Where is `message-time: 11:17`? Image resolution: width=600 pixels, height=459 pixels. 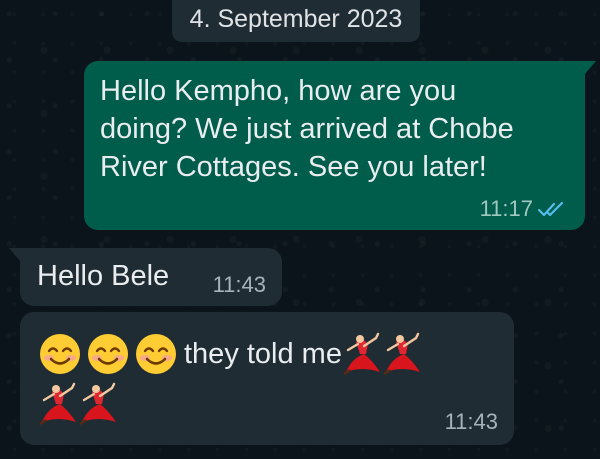 message-time: 11:17 is located at coordinates (506, 208).